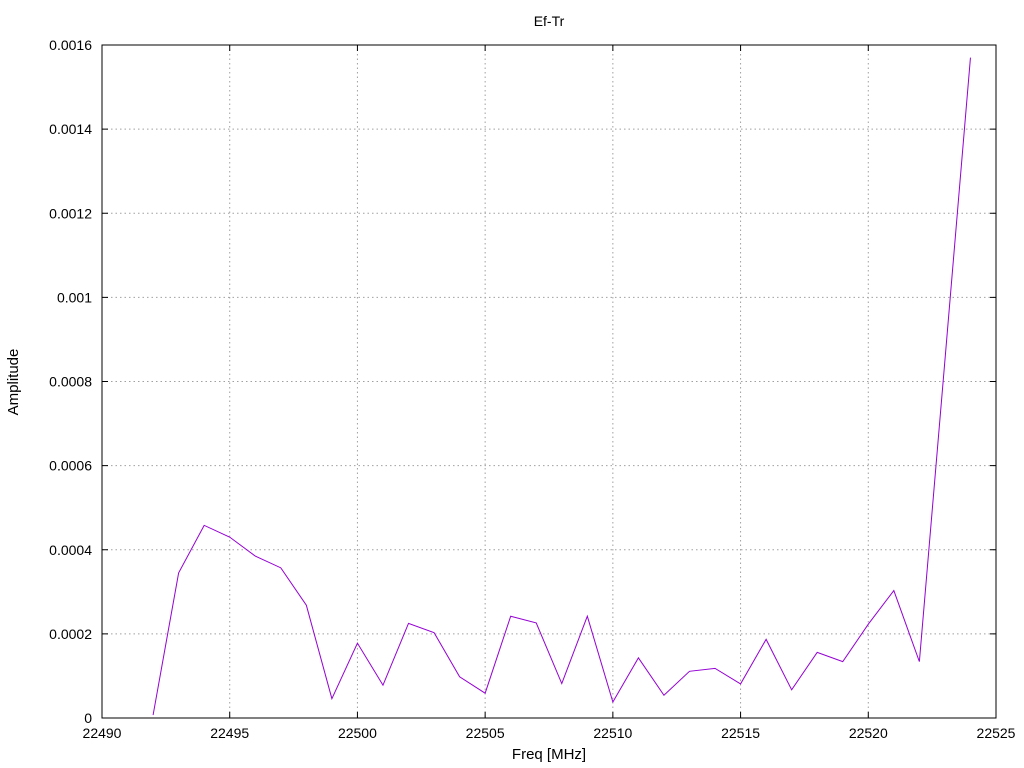 The width and height of the screenshot is (1024, 768). What do you see at coordinates (612, 733) in the screenshot?
I see `x-tick-label: 22510` at bounding box center [612, 733].